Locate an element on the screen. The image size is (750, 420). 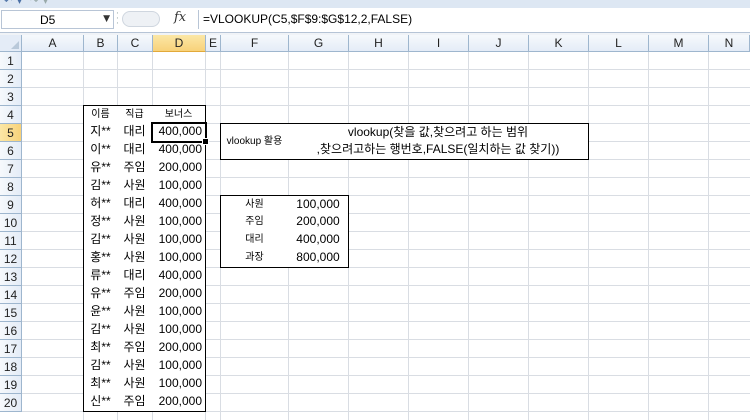
column-header-e: E is located at coordinates (213, 43).